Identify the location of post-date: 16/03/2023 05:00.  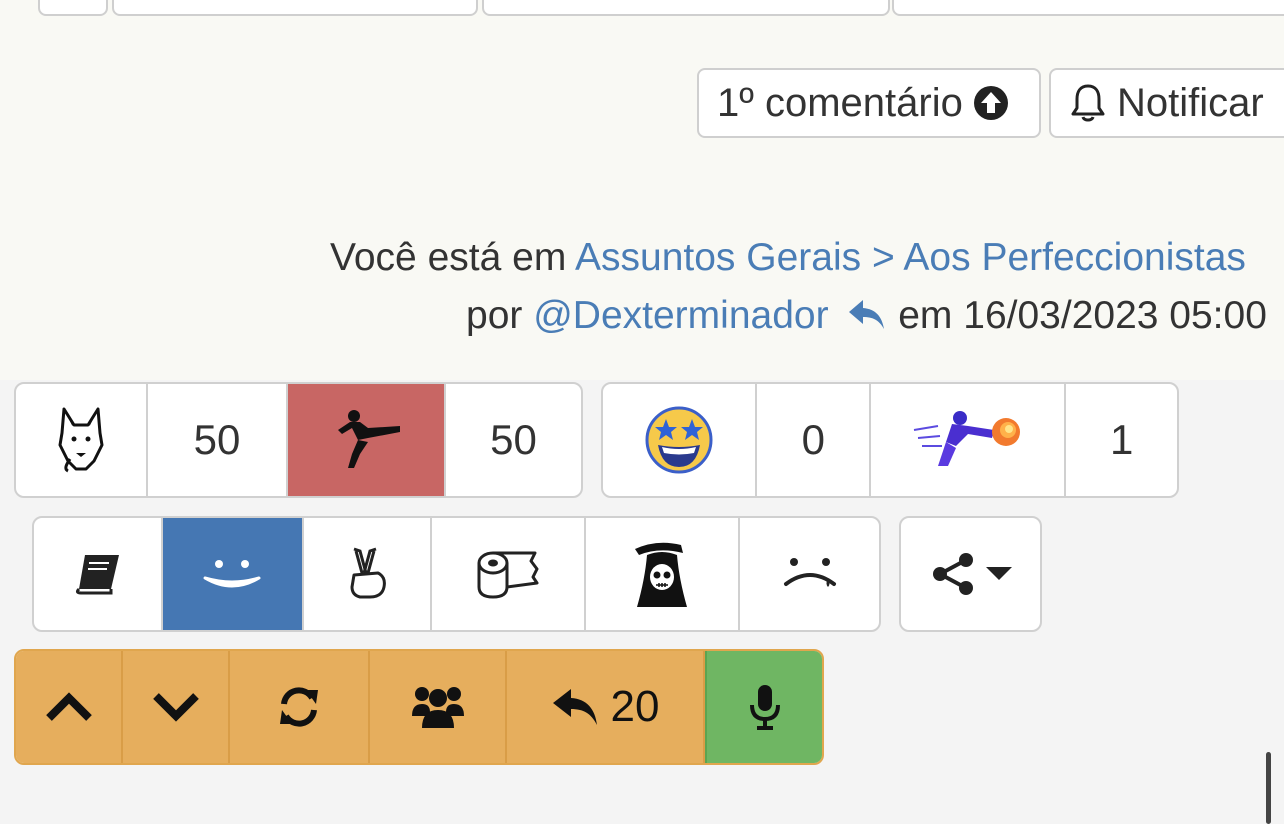
(1115, 315).